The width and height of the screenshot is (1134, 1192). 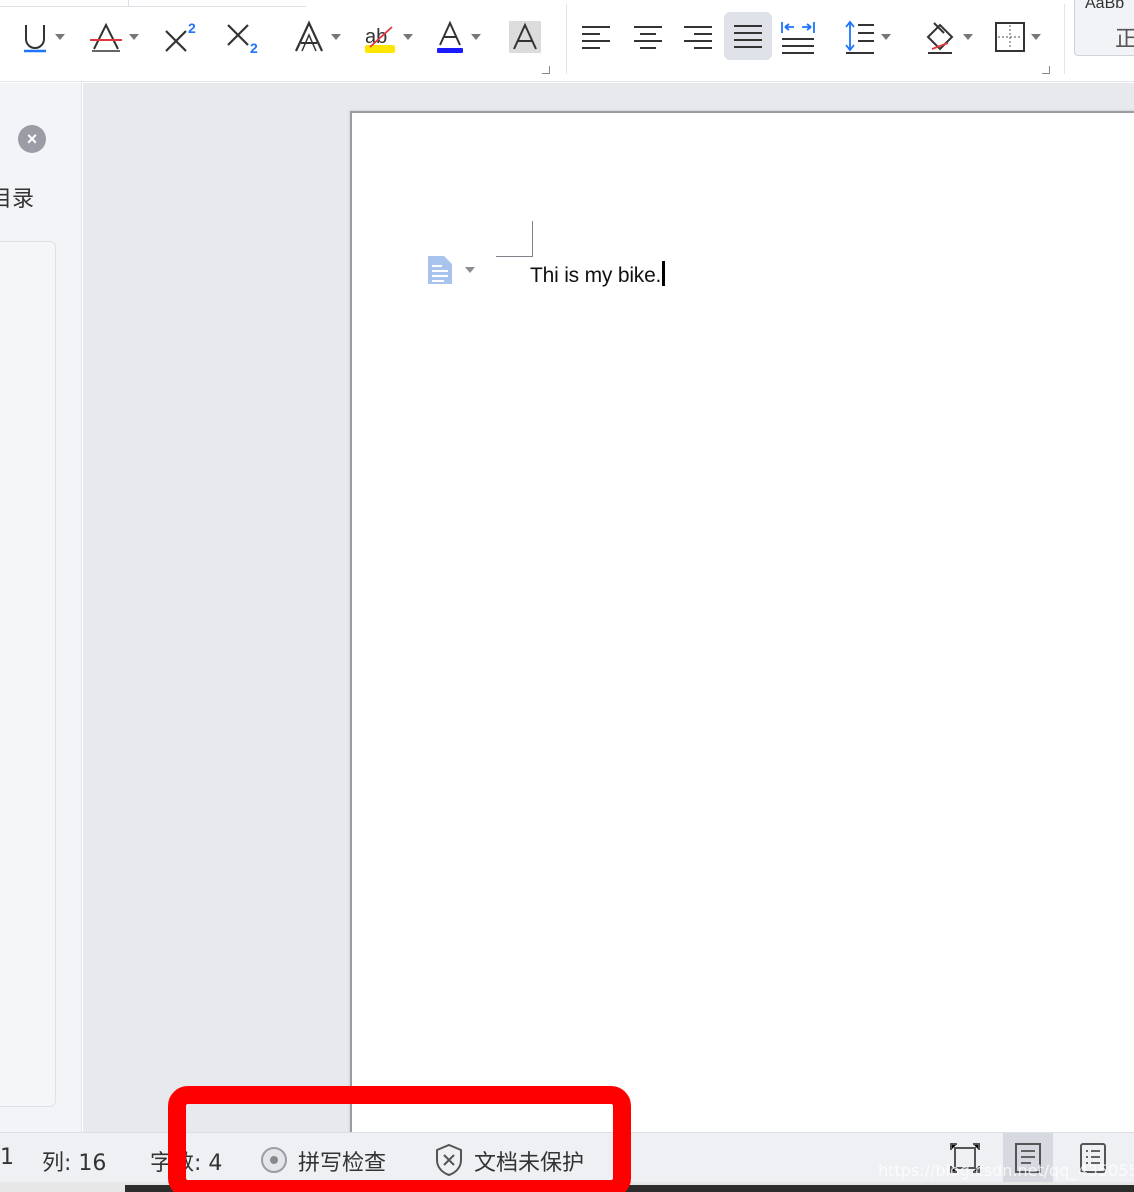 I want to click on char-shading-button, so click(x=525, y=37).